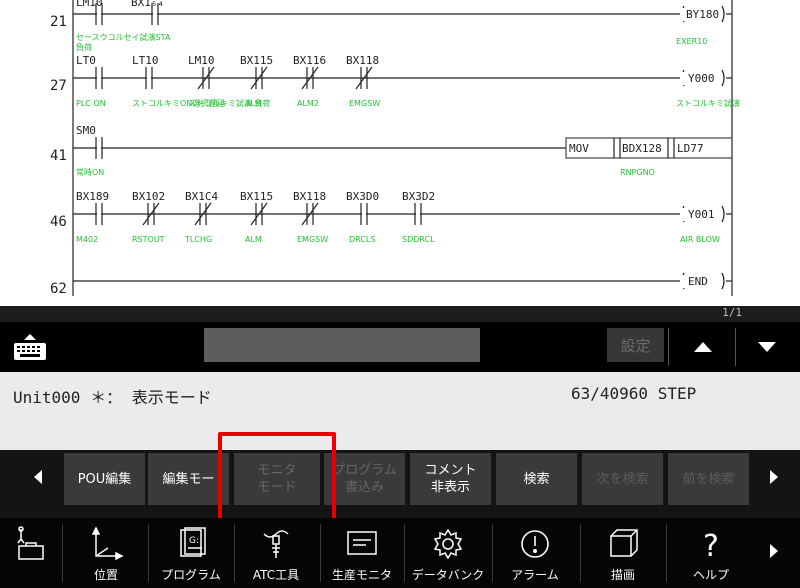 Image resolution: width=800 pixels, height=588 pixels. Describe the element at coordinates (58, 86) in the screenshot. I see `step-number: 27` at that location.